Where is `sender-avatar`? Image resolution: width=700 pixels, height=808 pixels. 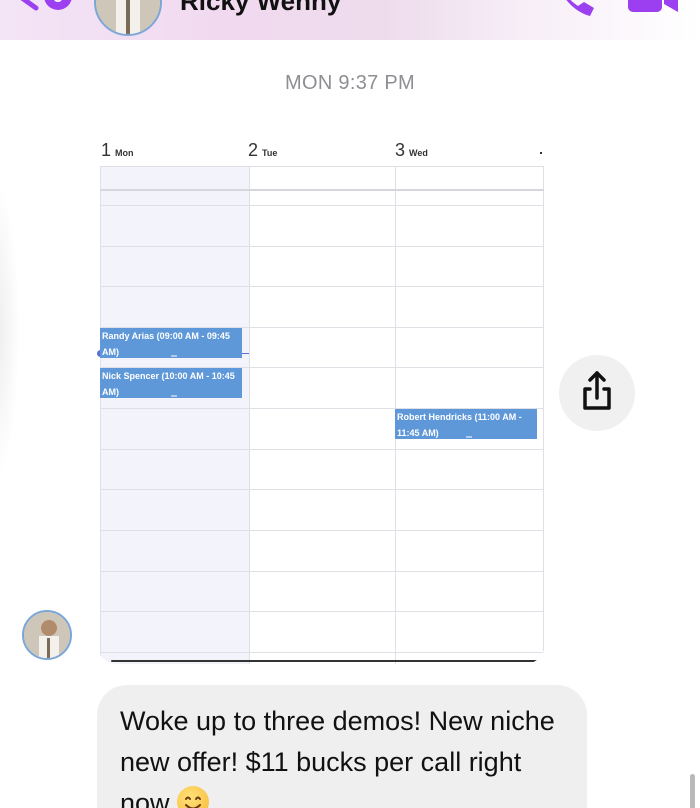 sender-avatar is located at coordinates (47, 635).